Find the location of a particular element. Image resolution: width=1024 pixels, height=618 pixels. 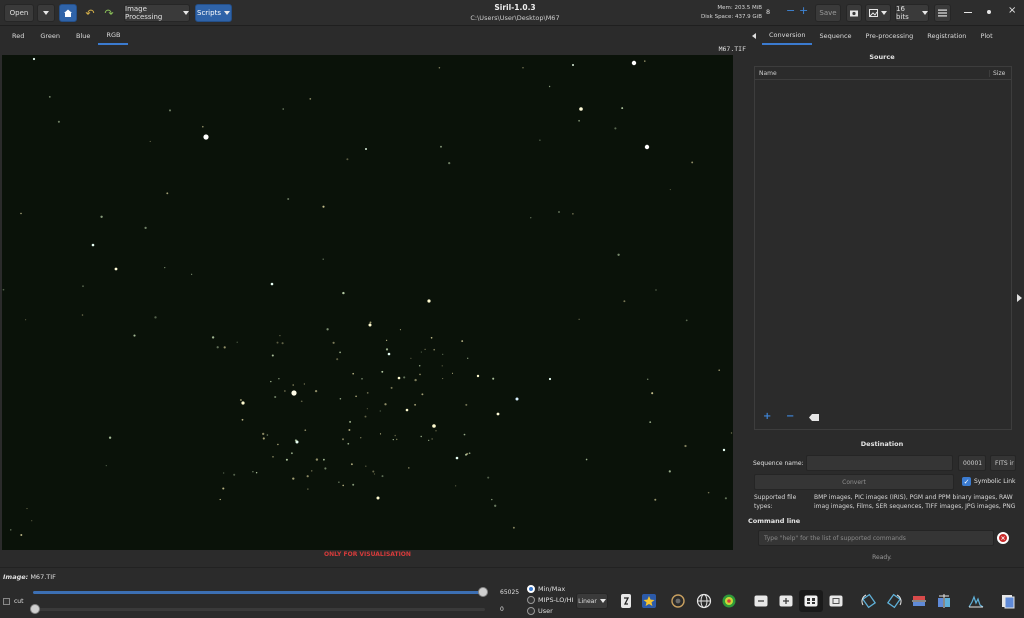

remove-file-button: − is located at coordinates (790, 416).